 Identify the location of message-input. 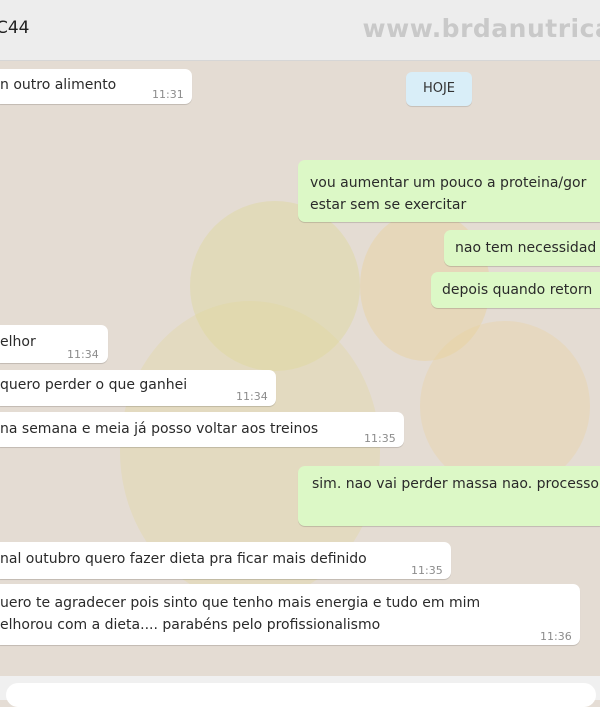
(301, 695).